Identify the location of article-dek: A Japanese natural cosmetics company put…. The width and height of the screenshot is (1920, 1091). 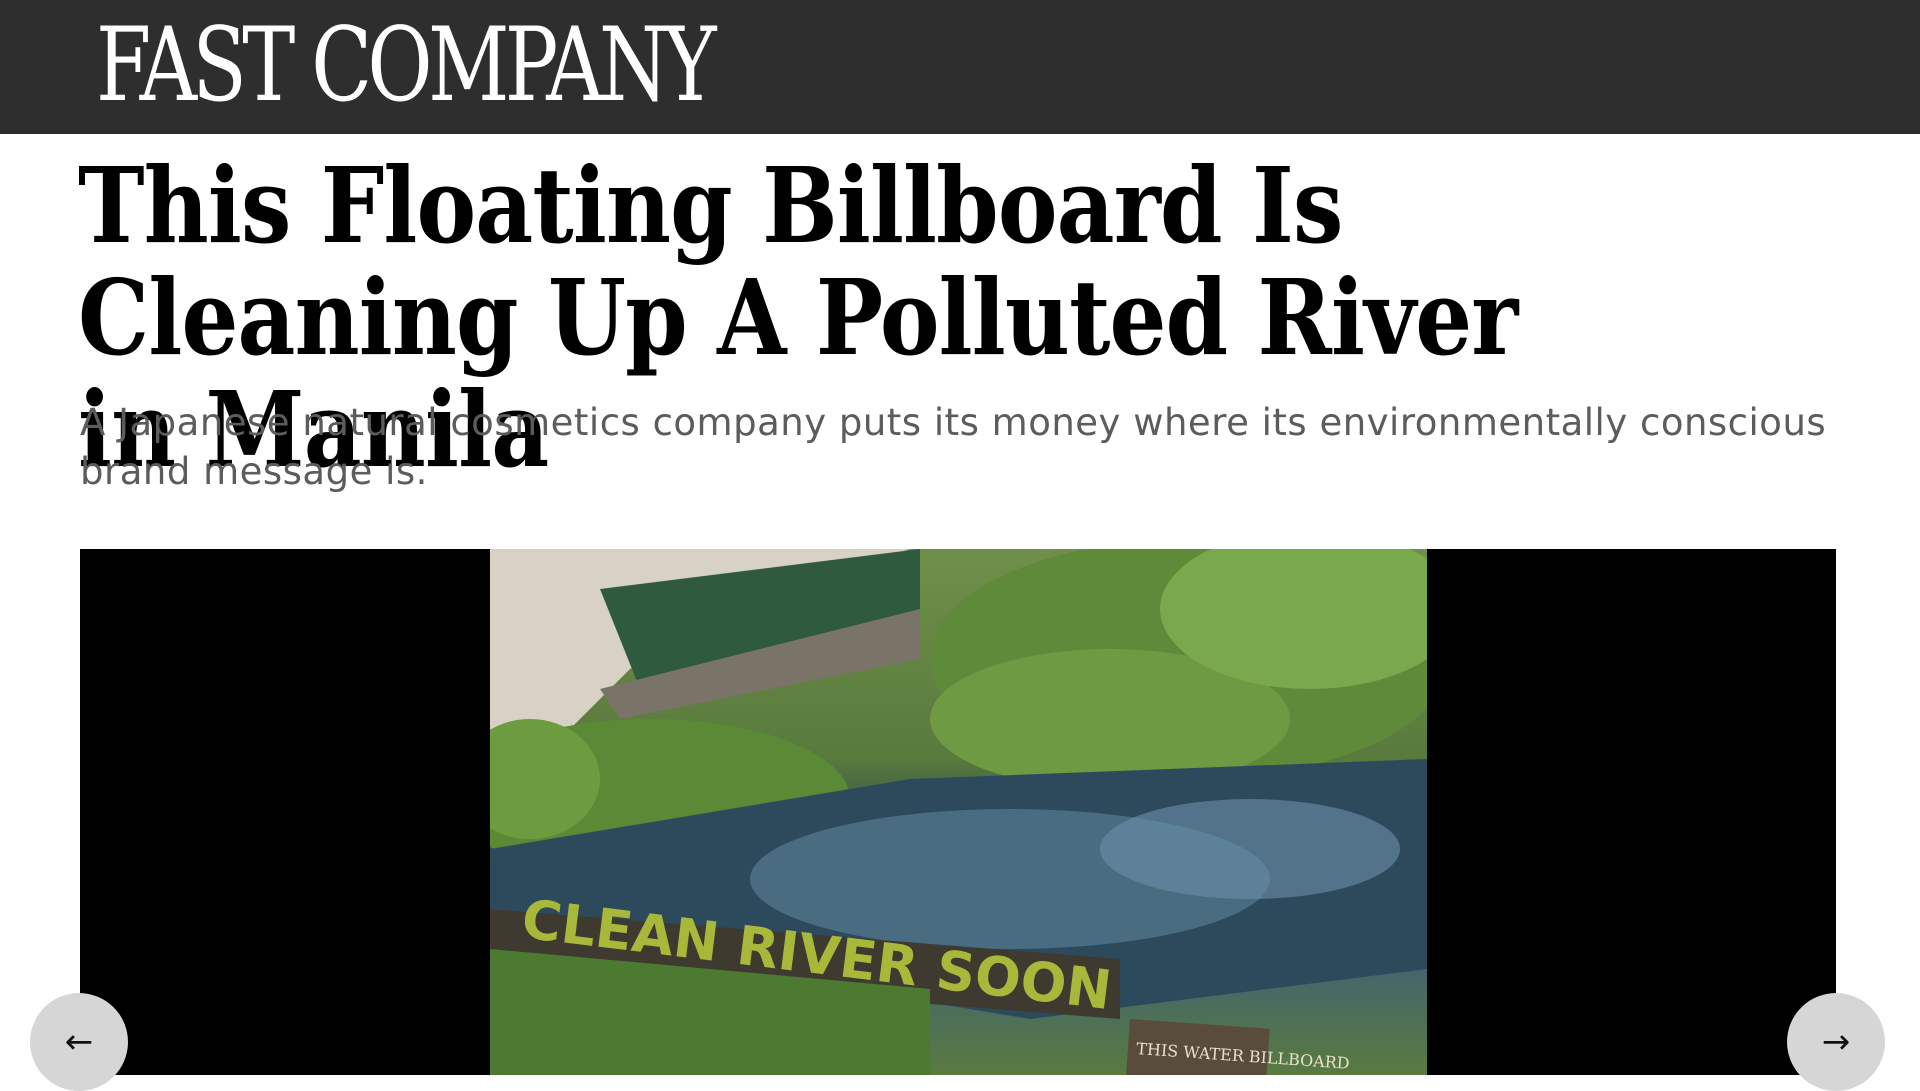
(953, 447).